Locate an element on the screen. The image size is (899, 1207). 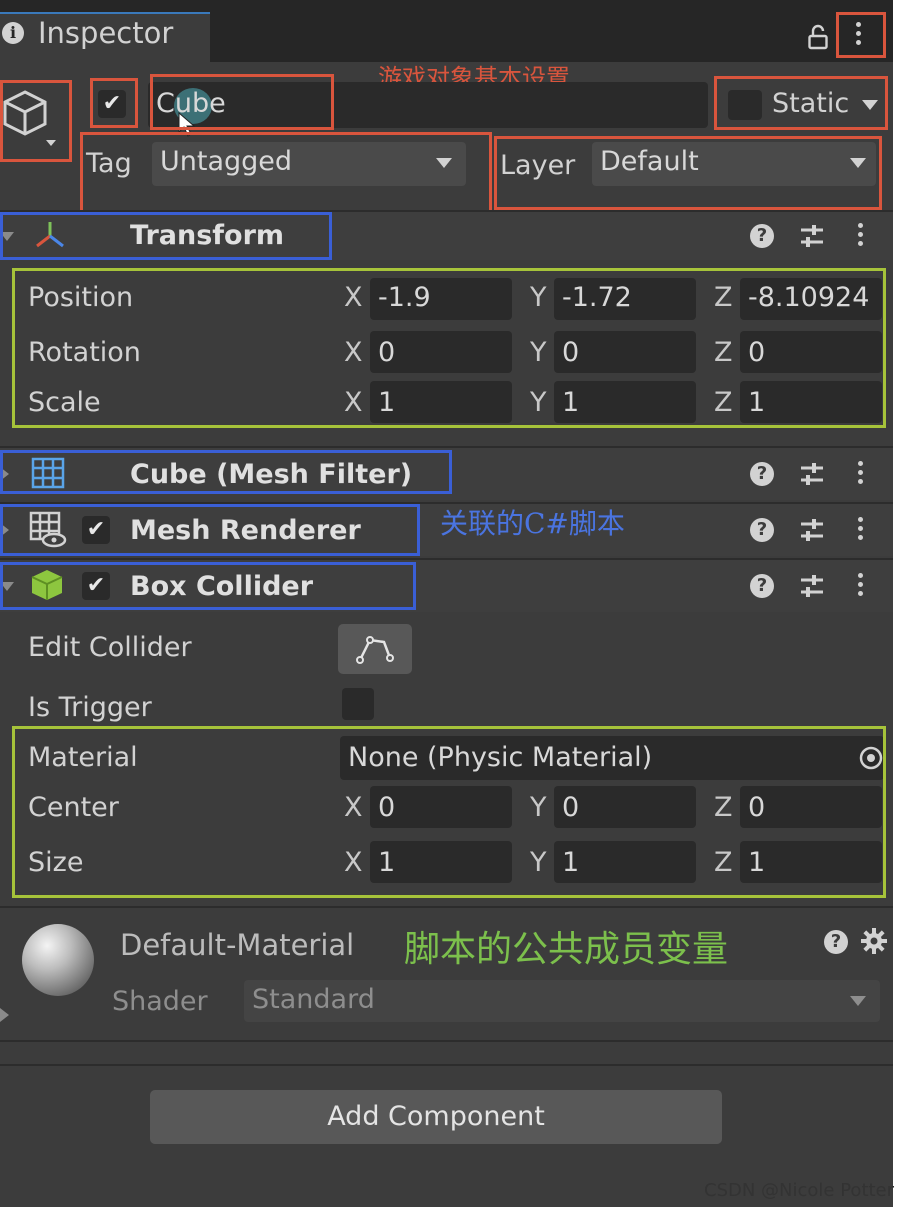
annotation-box-tag is located at coordinates (286, 173).